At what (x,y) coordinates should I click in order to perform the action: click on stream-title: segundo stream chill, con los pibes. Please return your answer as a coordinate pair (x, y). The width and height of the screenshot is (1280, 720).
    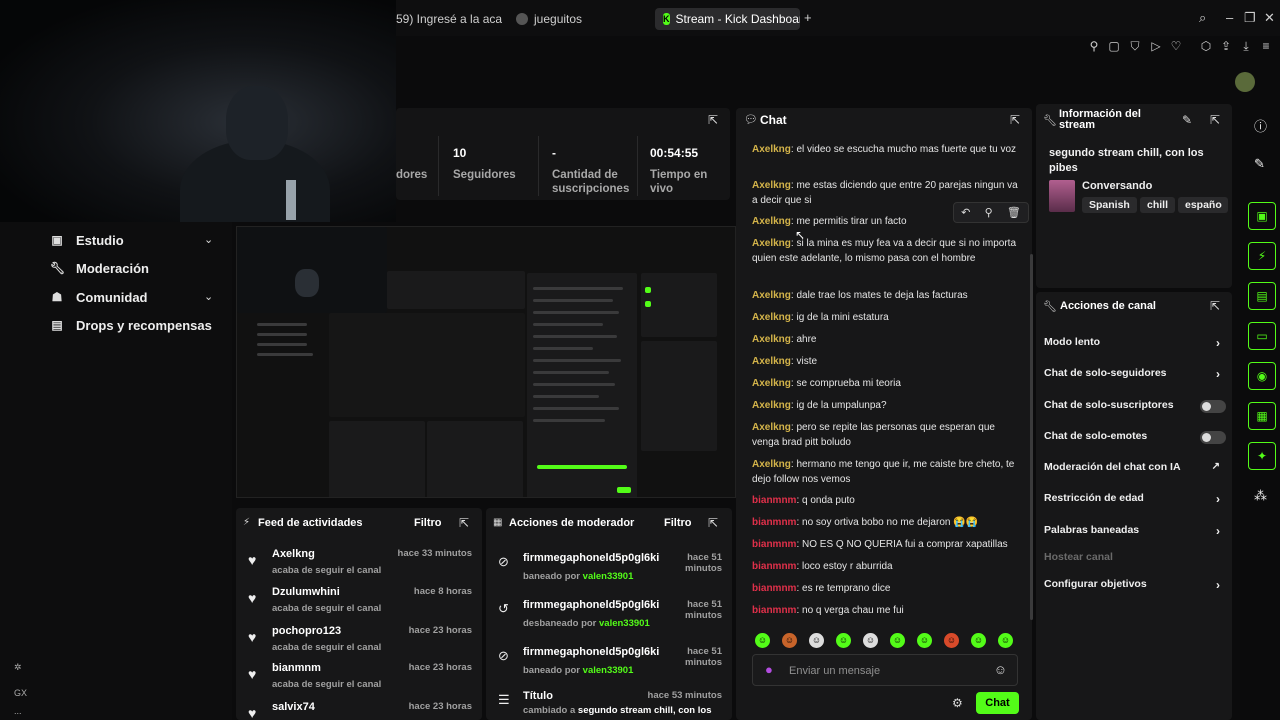
    Looking at the image, I should click on (1126, 160).